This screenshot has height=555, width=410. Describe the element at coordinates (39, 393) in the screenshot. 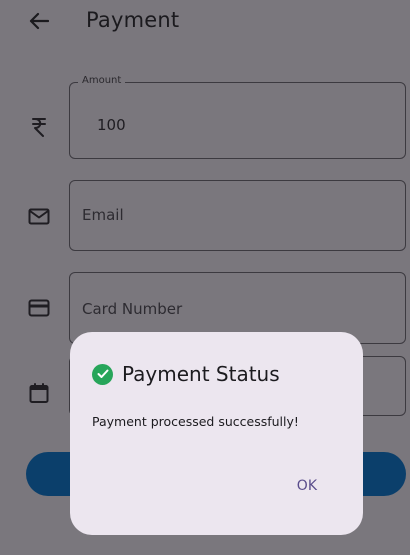

I see `calendar-icon` at that location.